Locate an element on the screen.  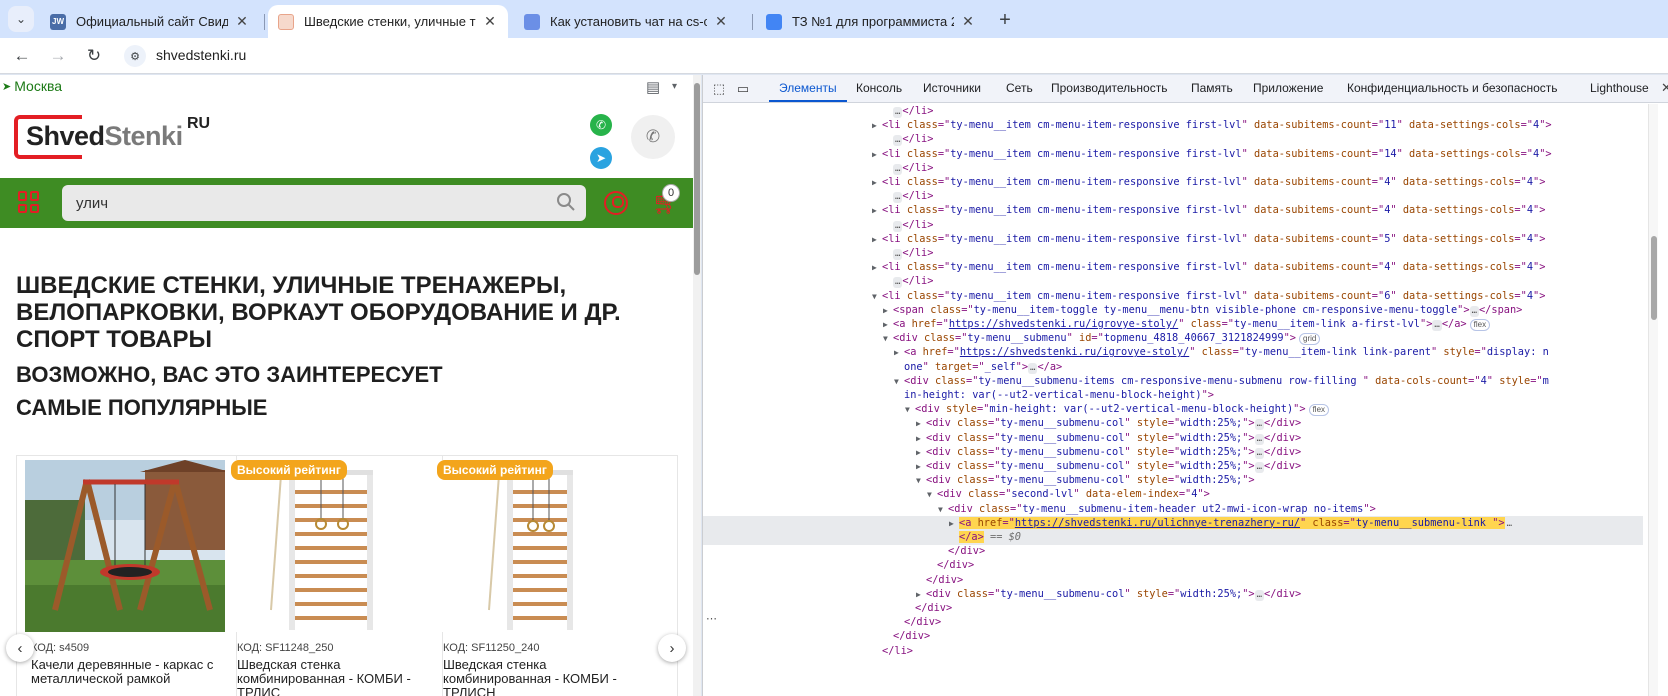
reading-mode-icon: ▤ is located at coordinates (653, 87).